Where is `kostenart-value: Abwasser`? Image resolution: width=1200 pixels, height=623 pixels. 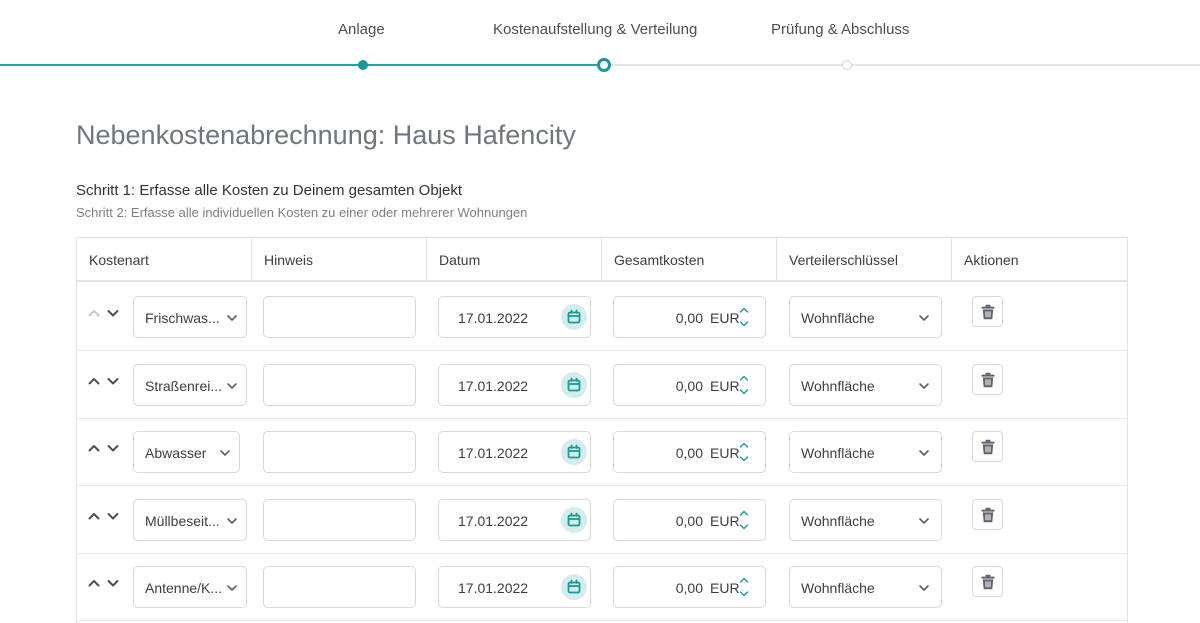 kostenart-value: Abwasser is located at coordinates (176, 453).